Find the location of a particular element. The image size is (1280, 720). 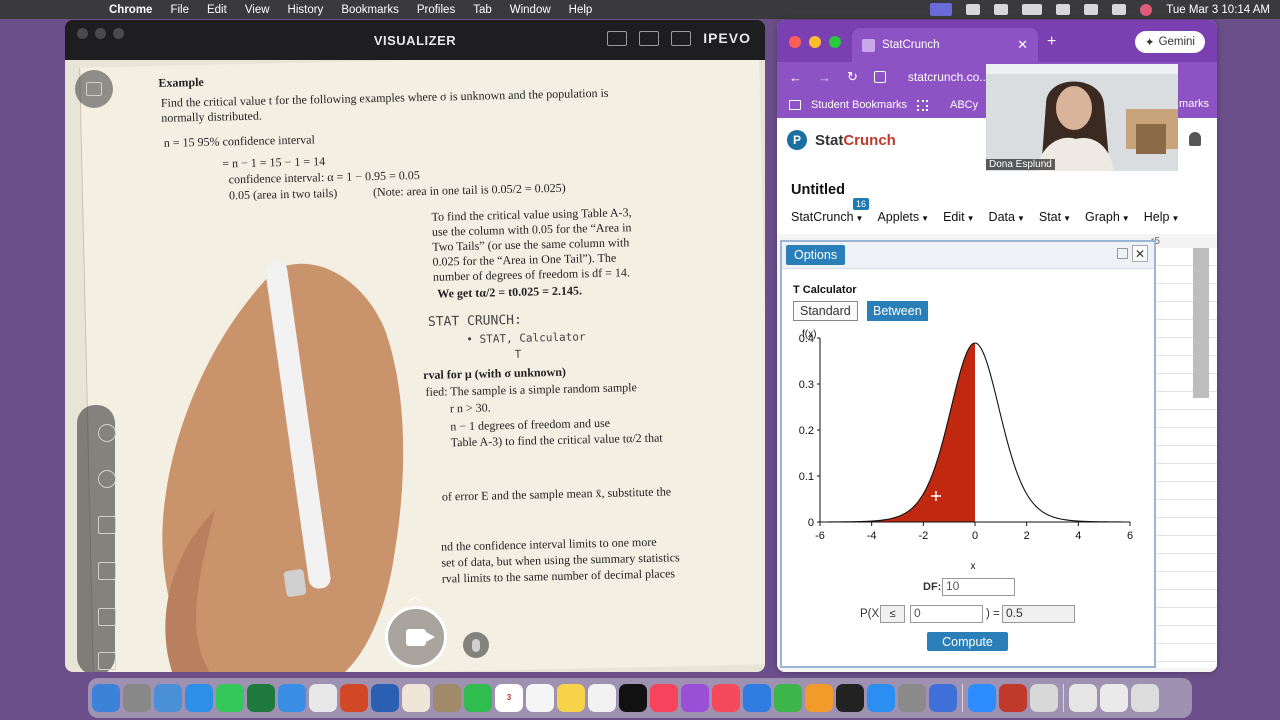

control-center-icon is located at coordinates (1119, 9).